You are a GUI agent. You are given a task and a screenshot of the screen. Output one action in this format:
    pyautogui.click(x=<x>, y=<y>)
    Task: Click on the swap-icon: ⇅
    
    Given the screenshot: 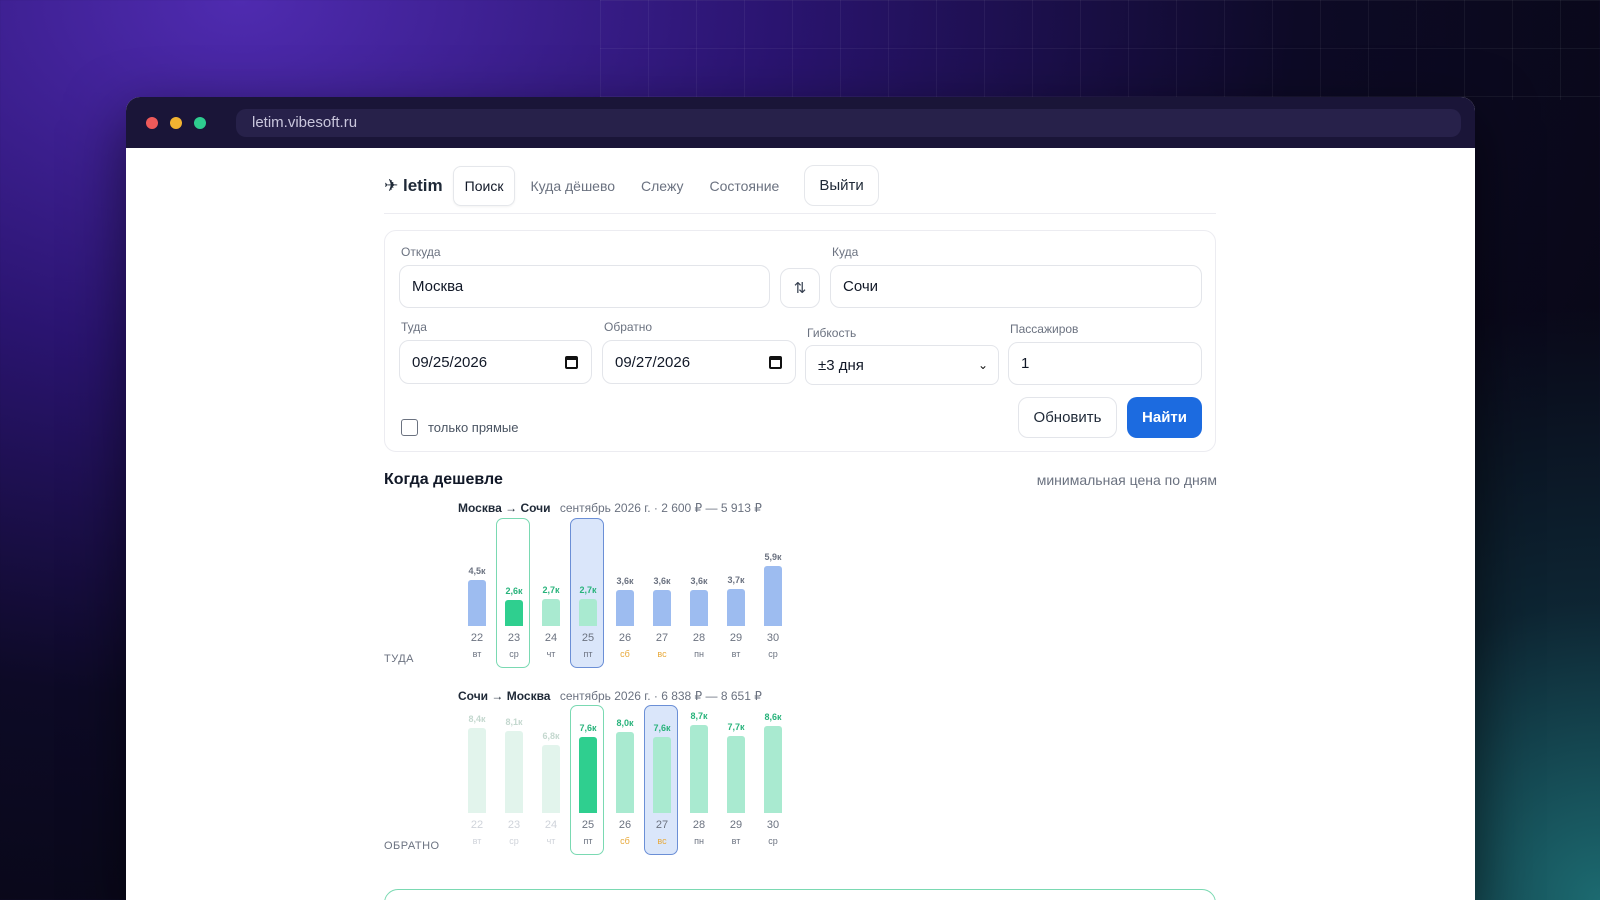 What is the action you would take?
    pyautogui.click(x=800, y=288)
    